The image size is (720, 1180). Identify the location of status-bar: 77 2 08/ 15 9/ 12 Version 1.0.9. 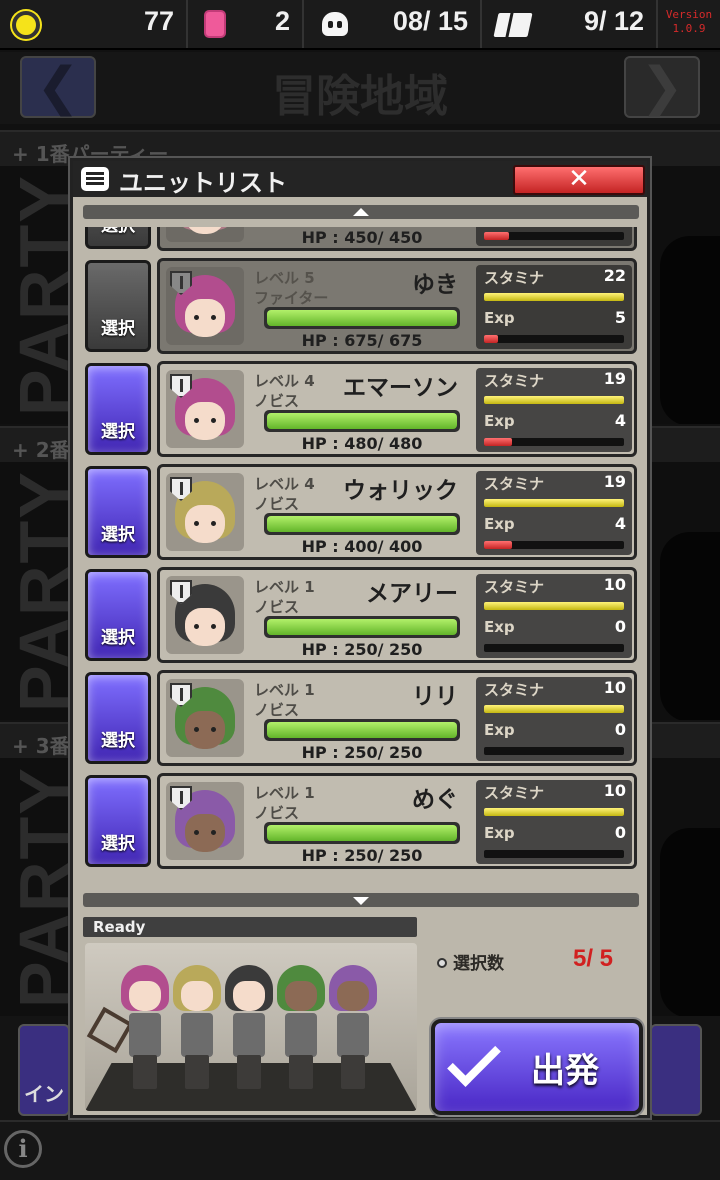
(360, 25).